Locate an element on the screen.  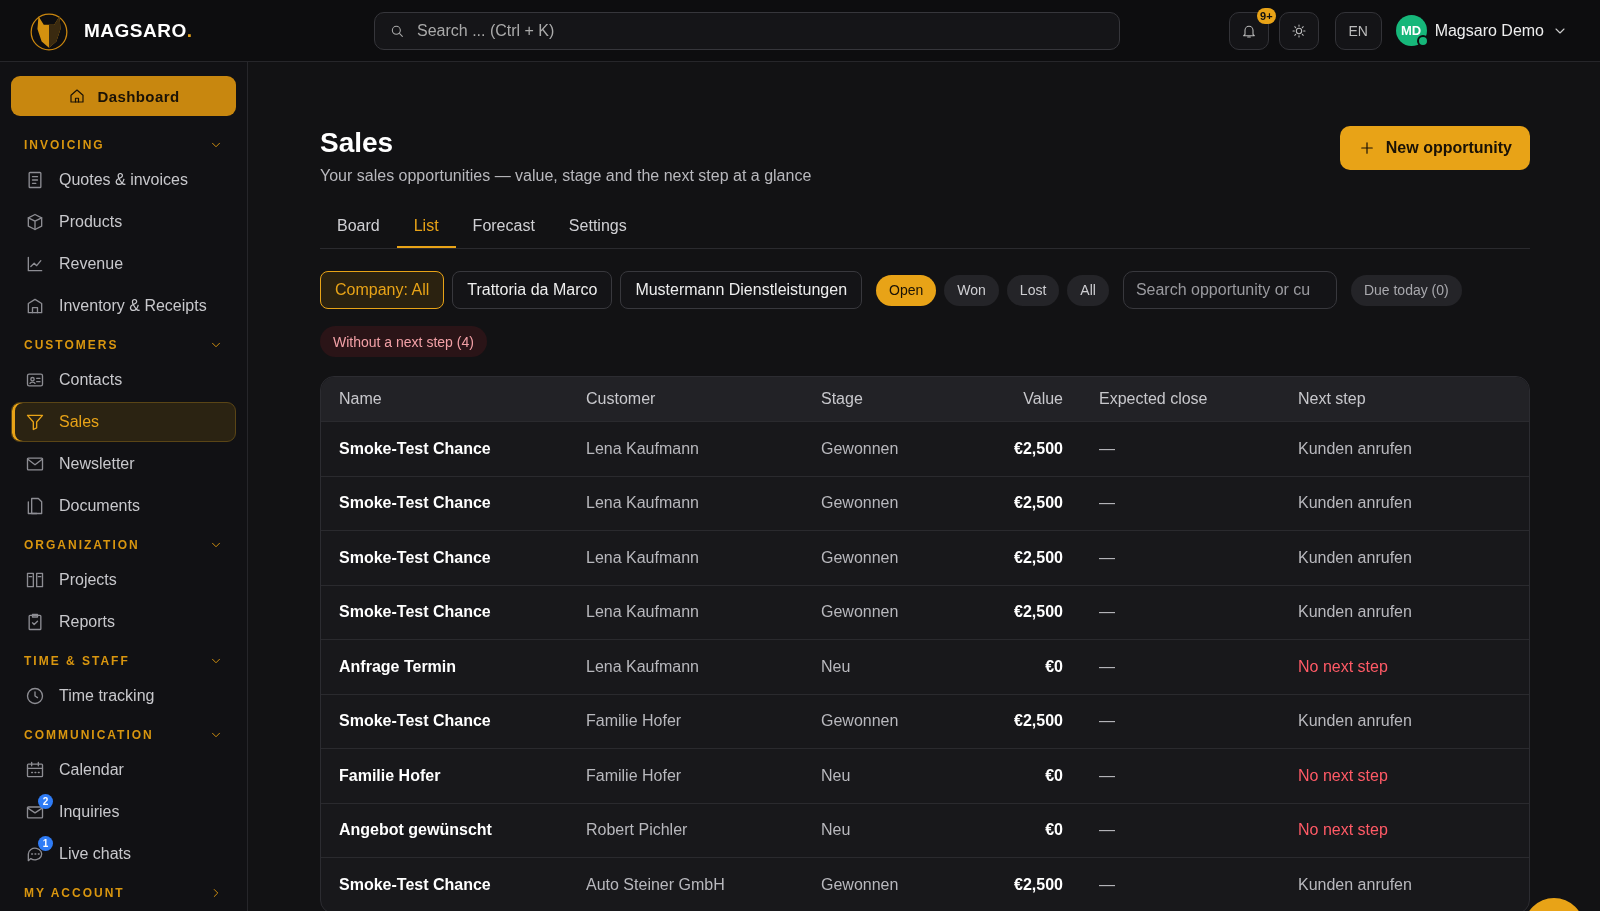
table-row: Anfrage Termin Lena Kaufmann Neu €0 — No next step is located at coordinates (925, 667).